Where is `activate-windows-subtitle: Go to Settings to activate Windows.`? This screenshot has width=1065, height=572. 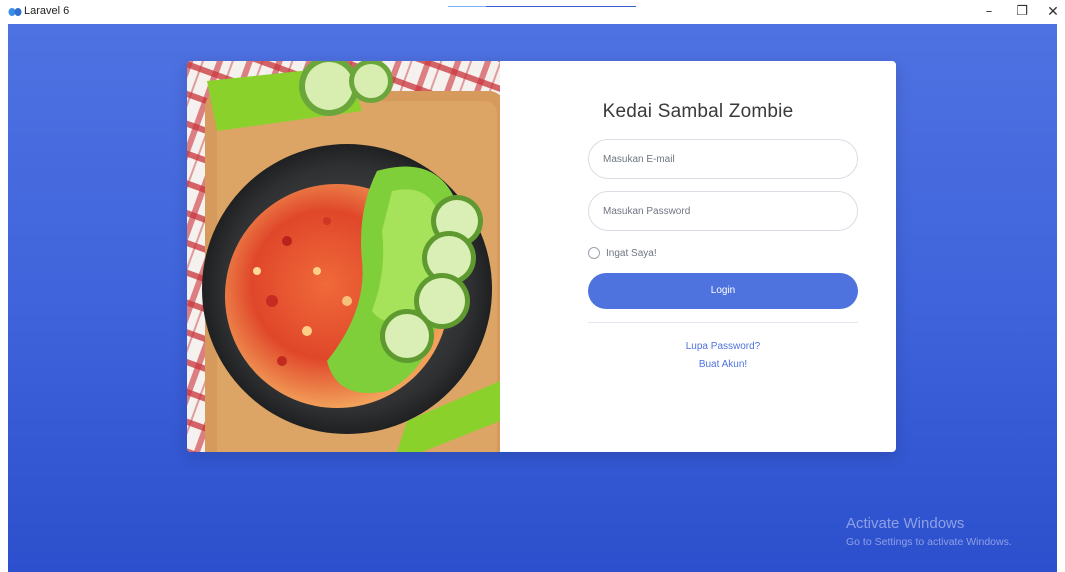
activate-windows-subtitle: Go to Settings to activate Windows. is located at coordinates (929, 542).